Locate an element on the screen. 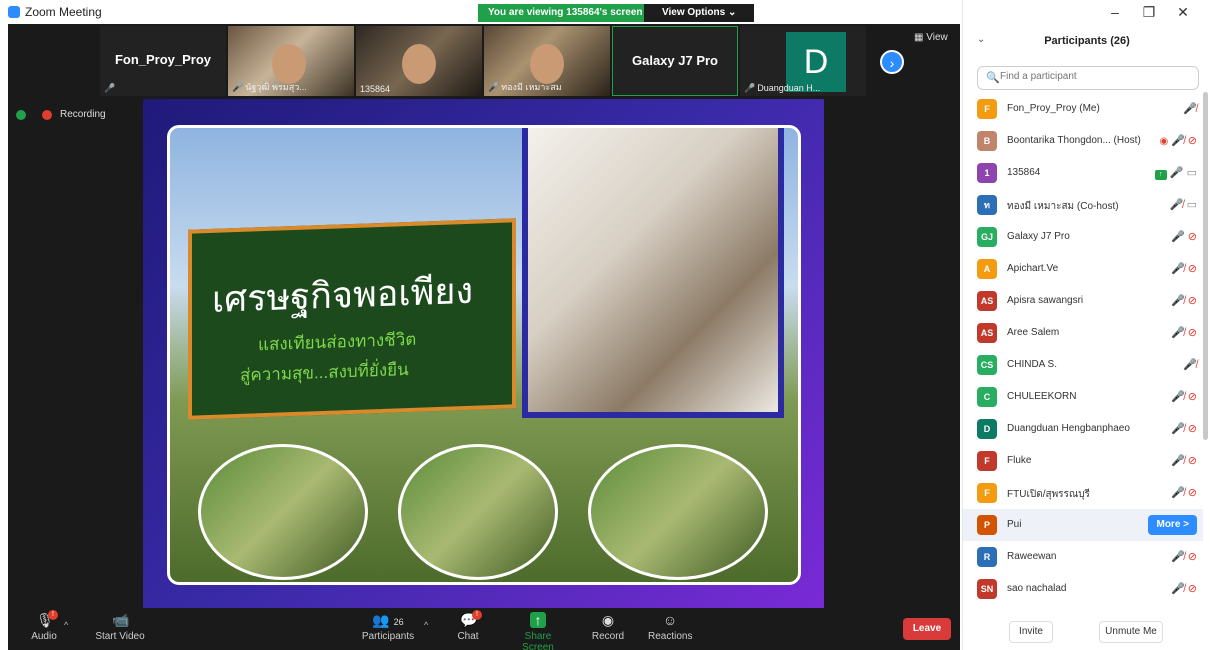 This screenshot has width=1210, height=650. chat-button: 💬! Chat is located at coordinates (469, 626).